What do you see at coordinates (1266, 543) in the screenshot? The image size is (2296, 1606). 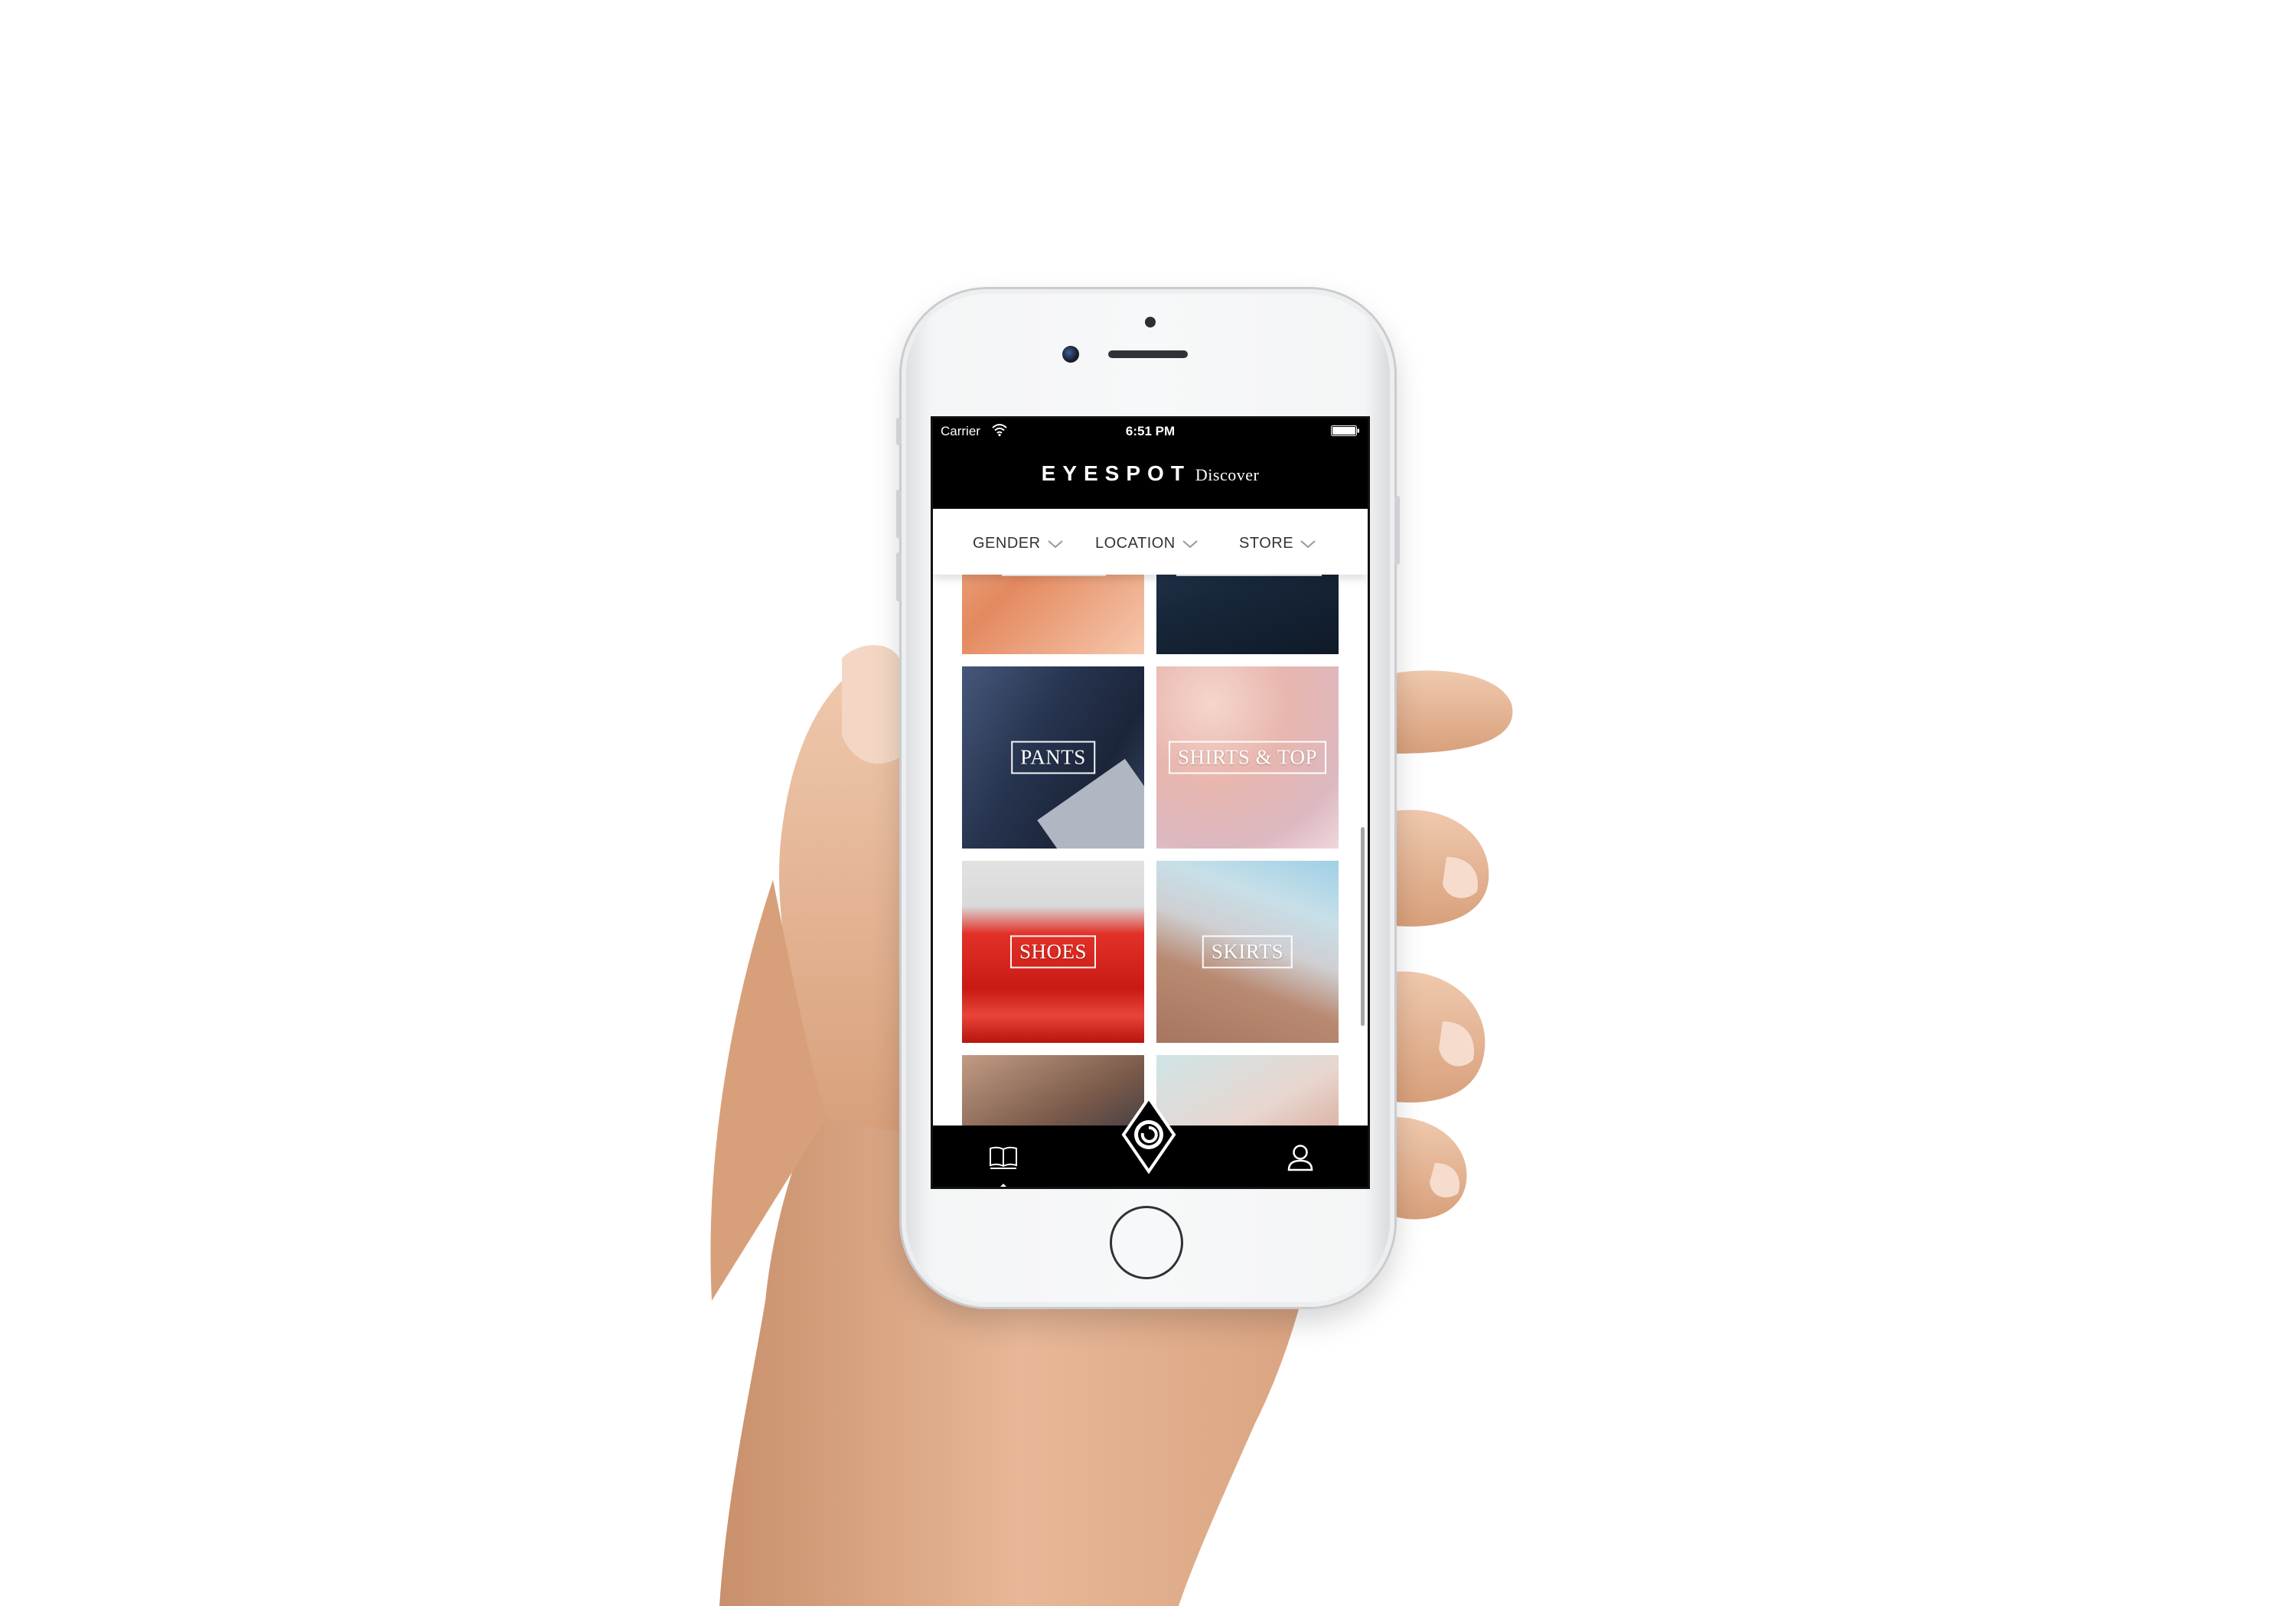 I see `store-filter-label: STORE` at bounding box center [1266, 543].